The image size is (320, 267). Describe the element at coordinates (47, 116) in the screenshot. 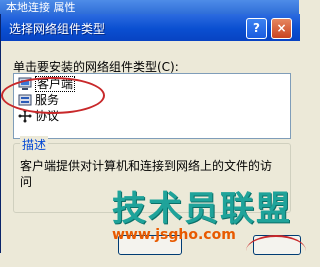

I see `list-item-label: 协议` at that location.